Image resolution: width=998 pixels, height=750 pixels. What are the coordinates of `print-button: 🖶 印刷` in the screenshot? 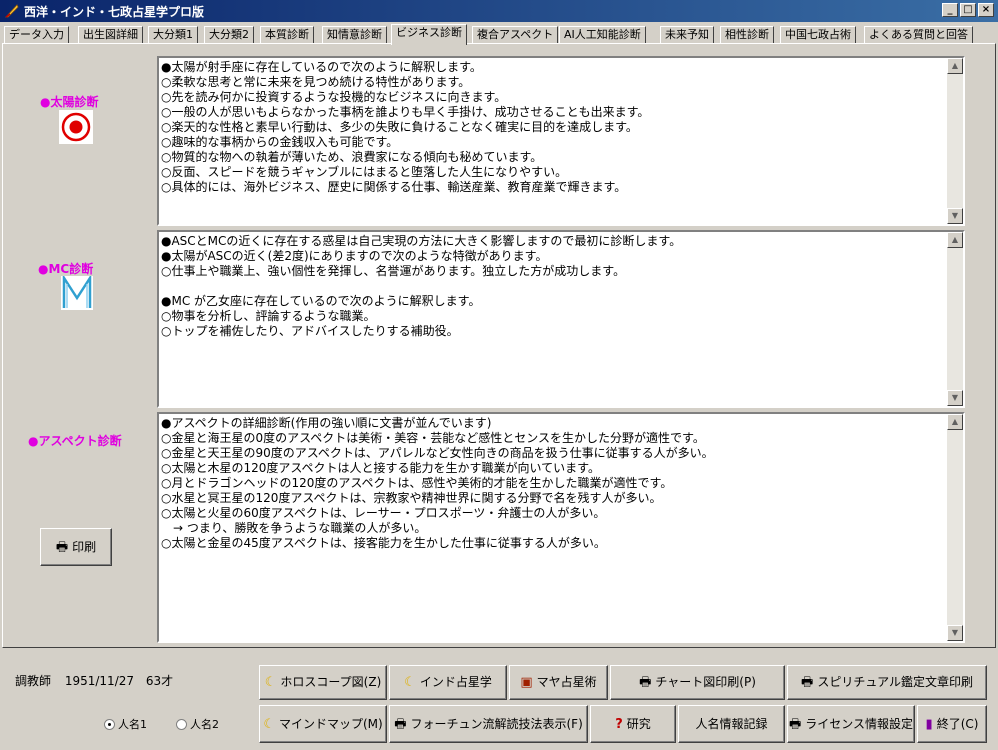 It's located at (76, 547).